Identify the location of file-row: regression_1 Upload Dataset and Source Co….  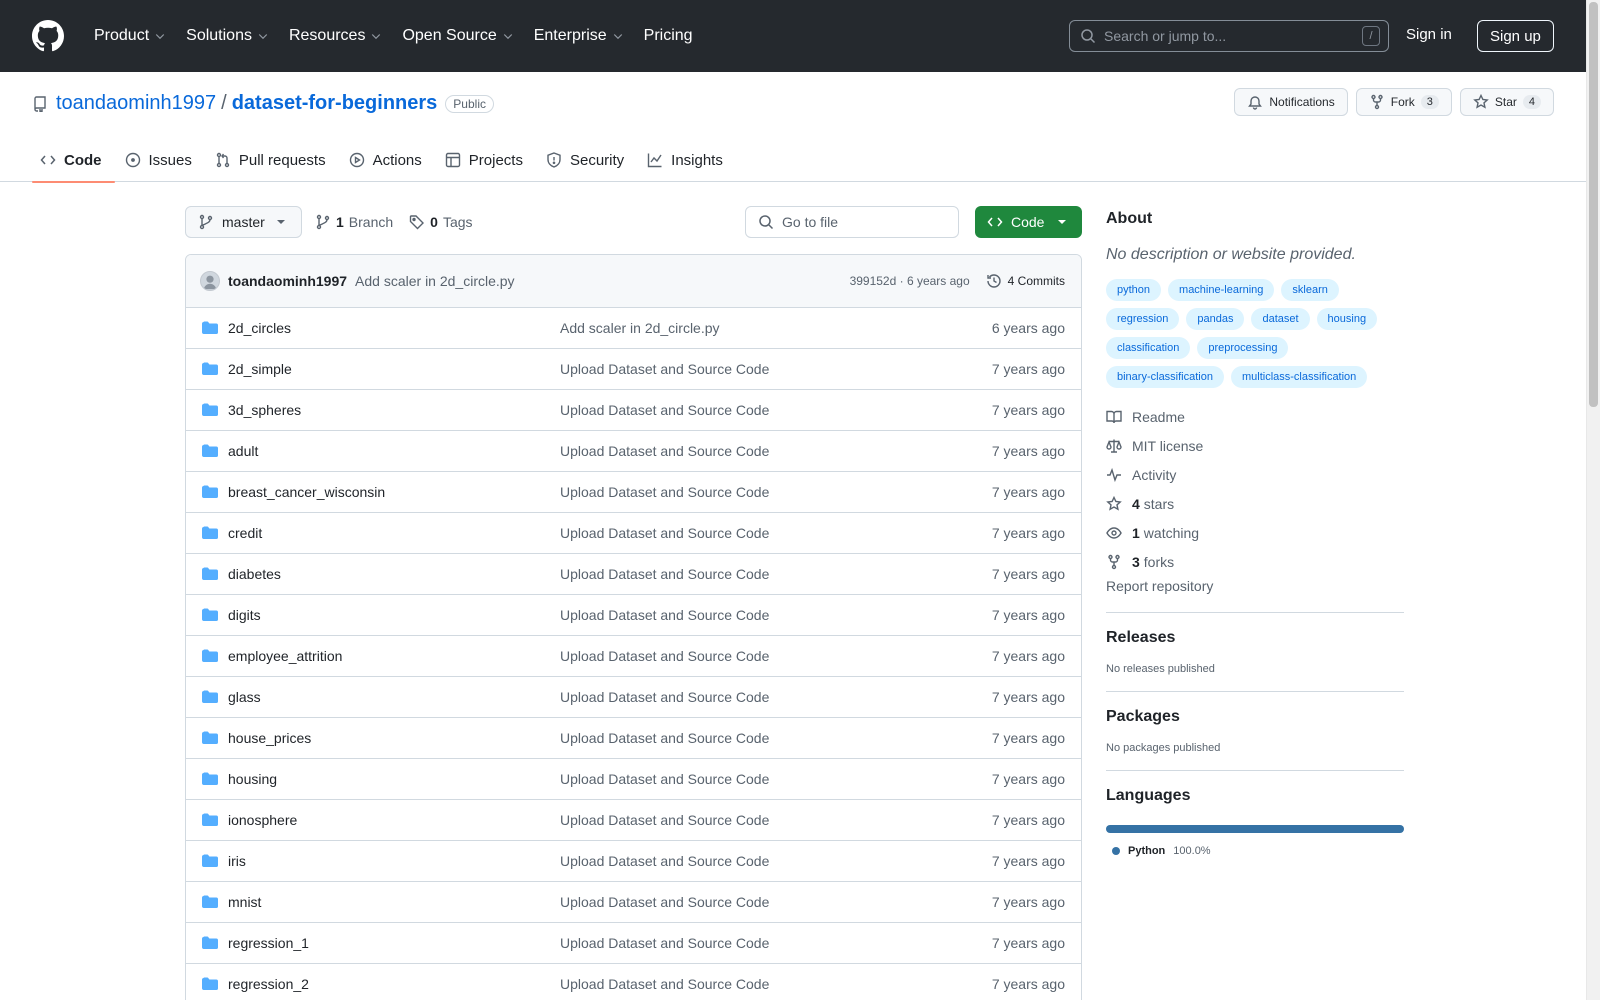
(633, 943).